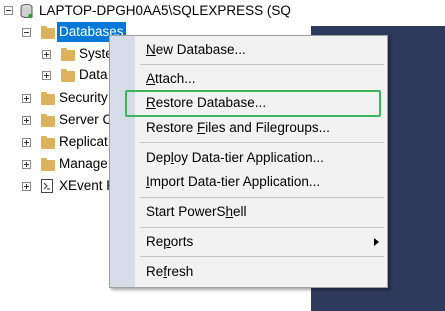 The width and height of the screenshot is (445, 311). What do you see at coordinates (83, 142) in the screenshot?
I see `replication-label: Replicat` at bounding box center [83, 142].